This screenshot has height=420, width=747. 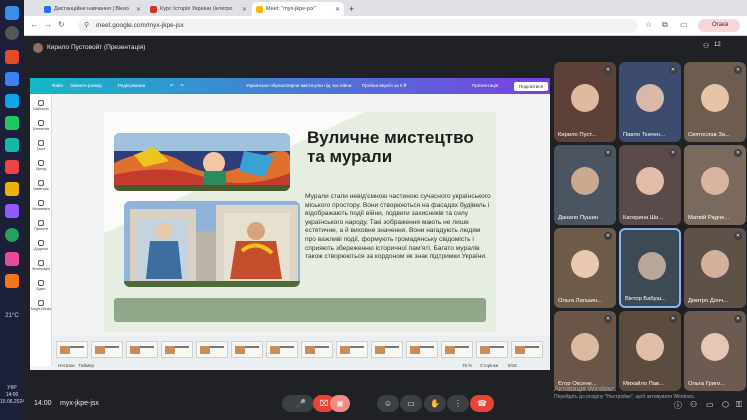 I want to click on new-tab-button: +, so click(x=353, y=9).